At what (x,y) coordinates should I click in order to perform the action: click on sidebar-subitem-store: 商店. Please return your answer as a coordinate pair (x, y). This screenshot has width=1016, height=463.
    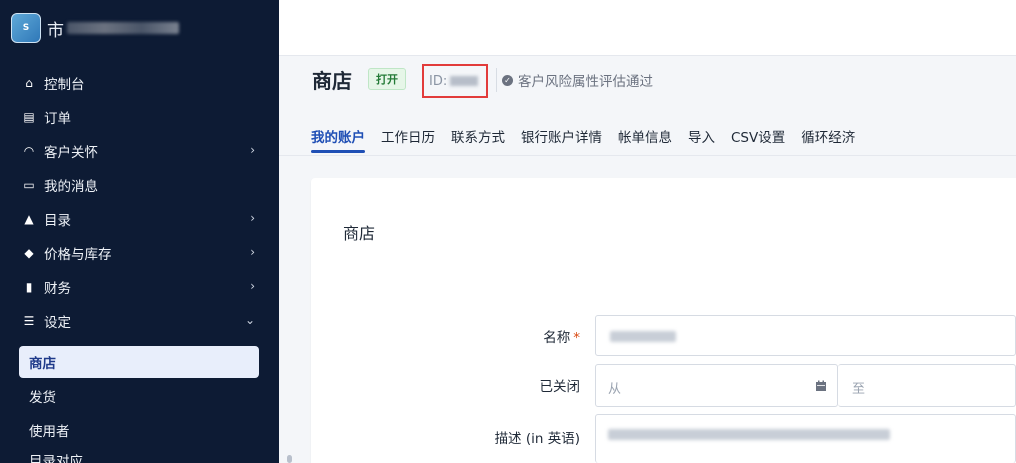
    Looking at the image, I should click on (139, 362).